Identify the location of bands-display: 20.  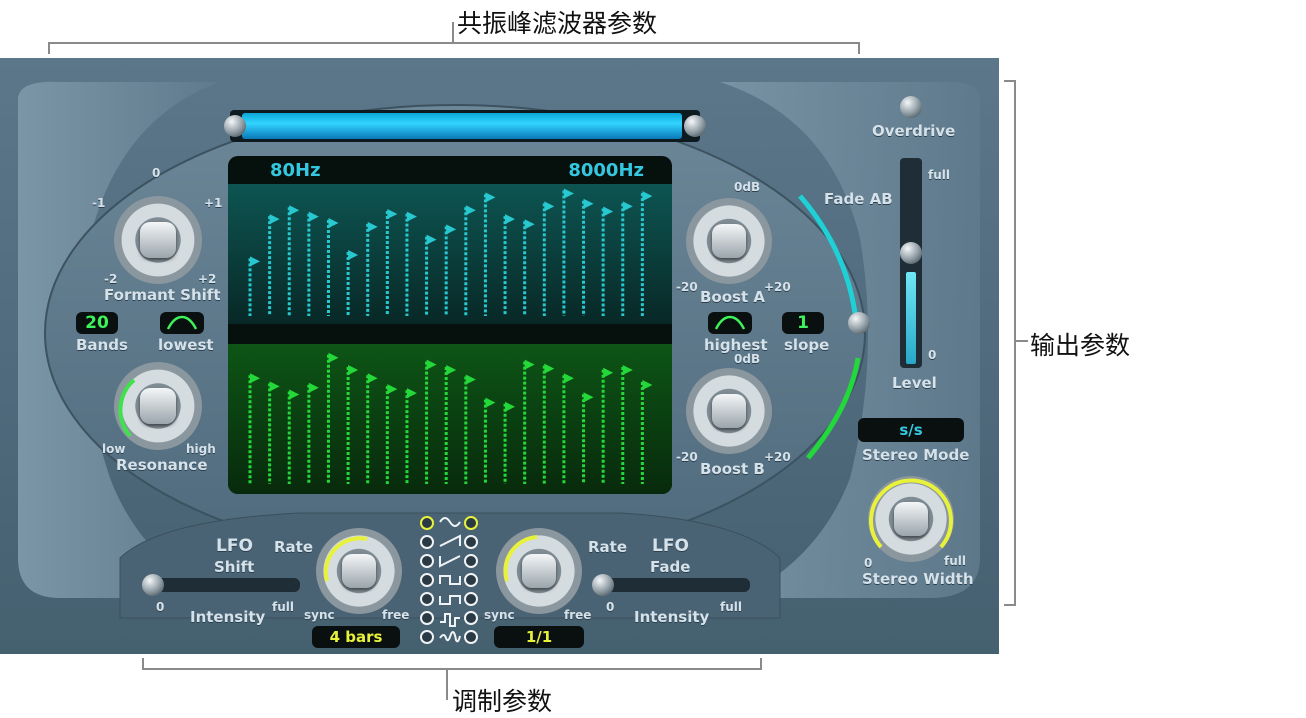
(97, 323).